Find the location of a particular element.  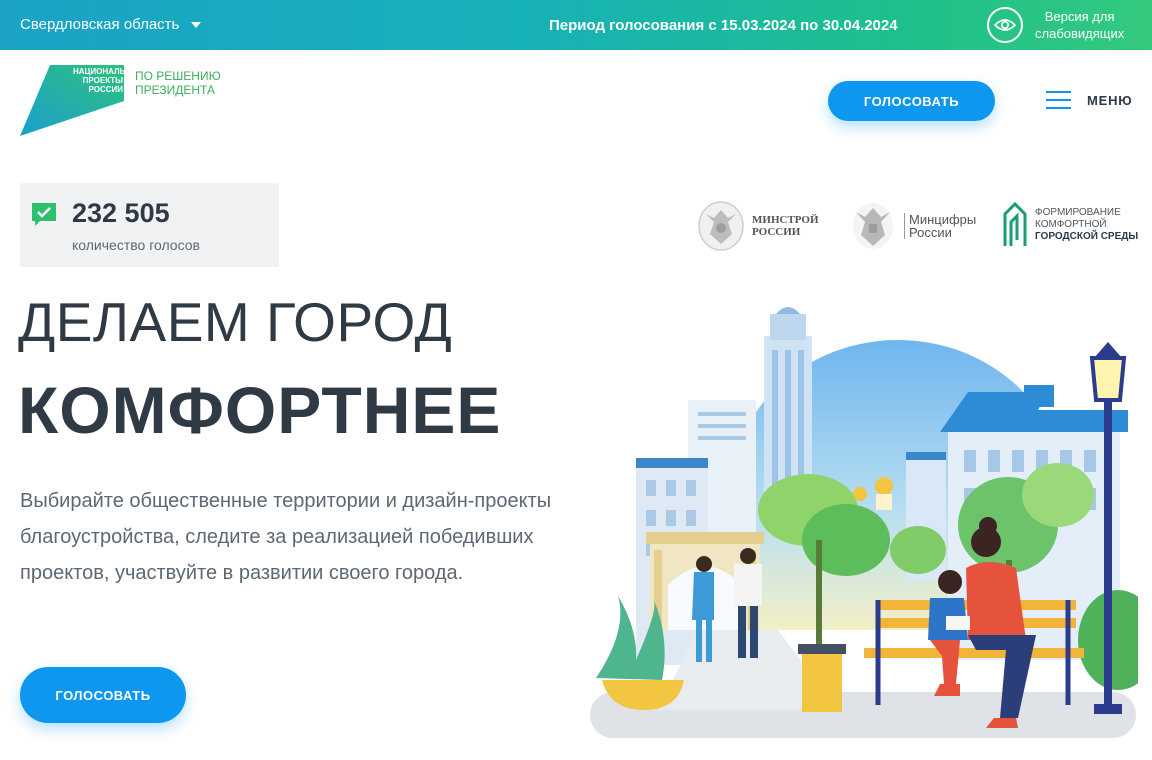

logo-np-line1: НАЦИОНАЛЬНЫЕ is located at coordinates (109, 71).